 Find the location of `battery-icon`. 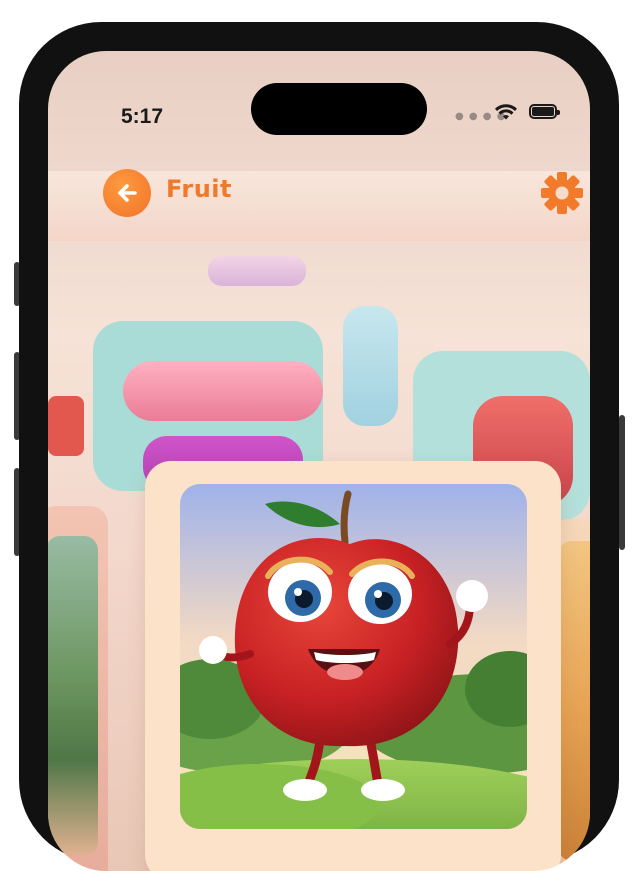

battery-icon is located at coordinates (544, 111).